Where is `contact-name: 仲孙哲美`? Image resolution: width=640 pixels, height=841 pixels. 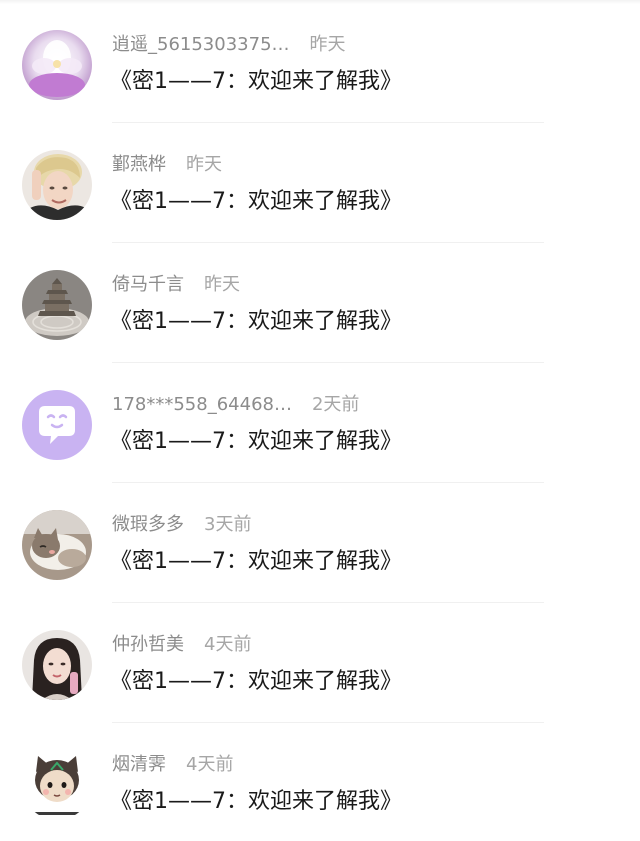
contact-name: 仲孙哲美 is located at coordinates (148, 644).